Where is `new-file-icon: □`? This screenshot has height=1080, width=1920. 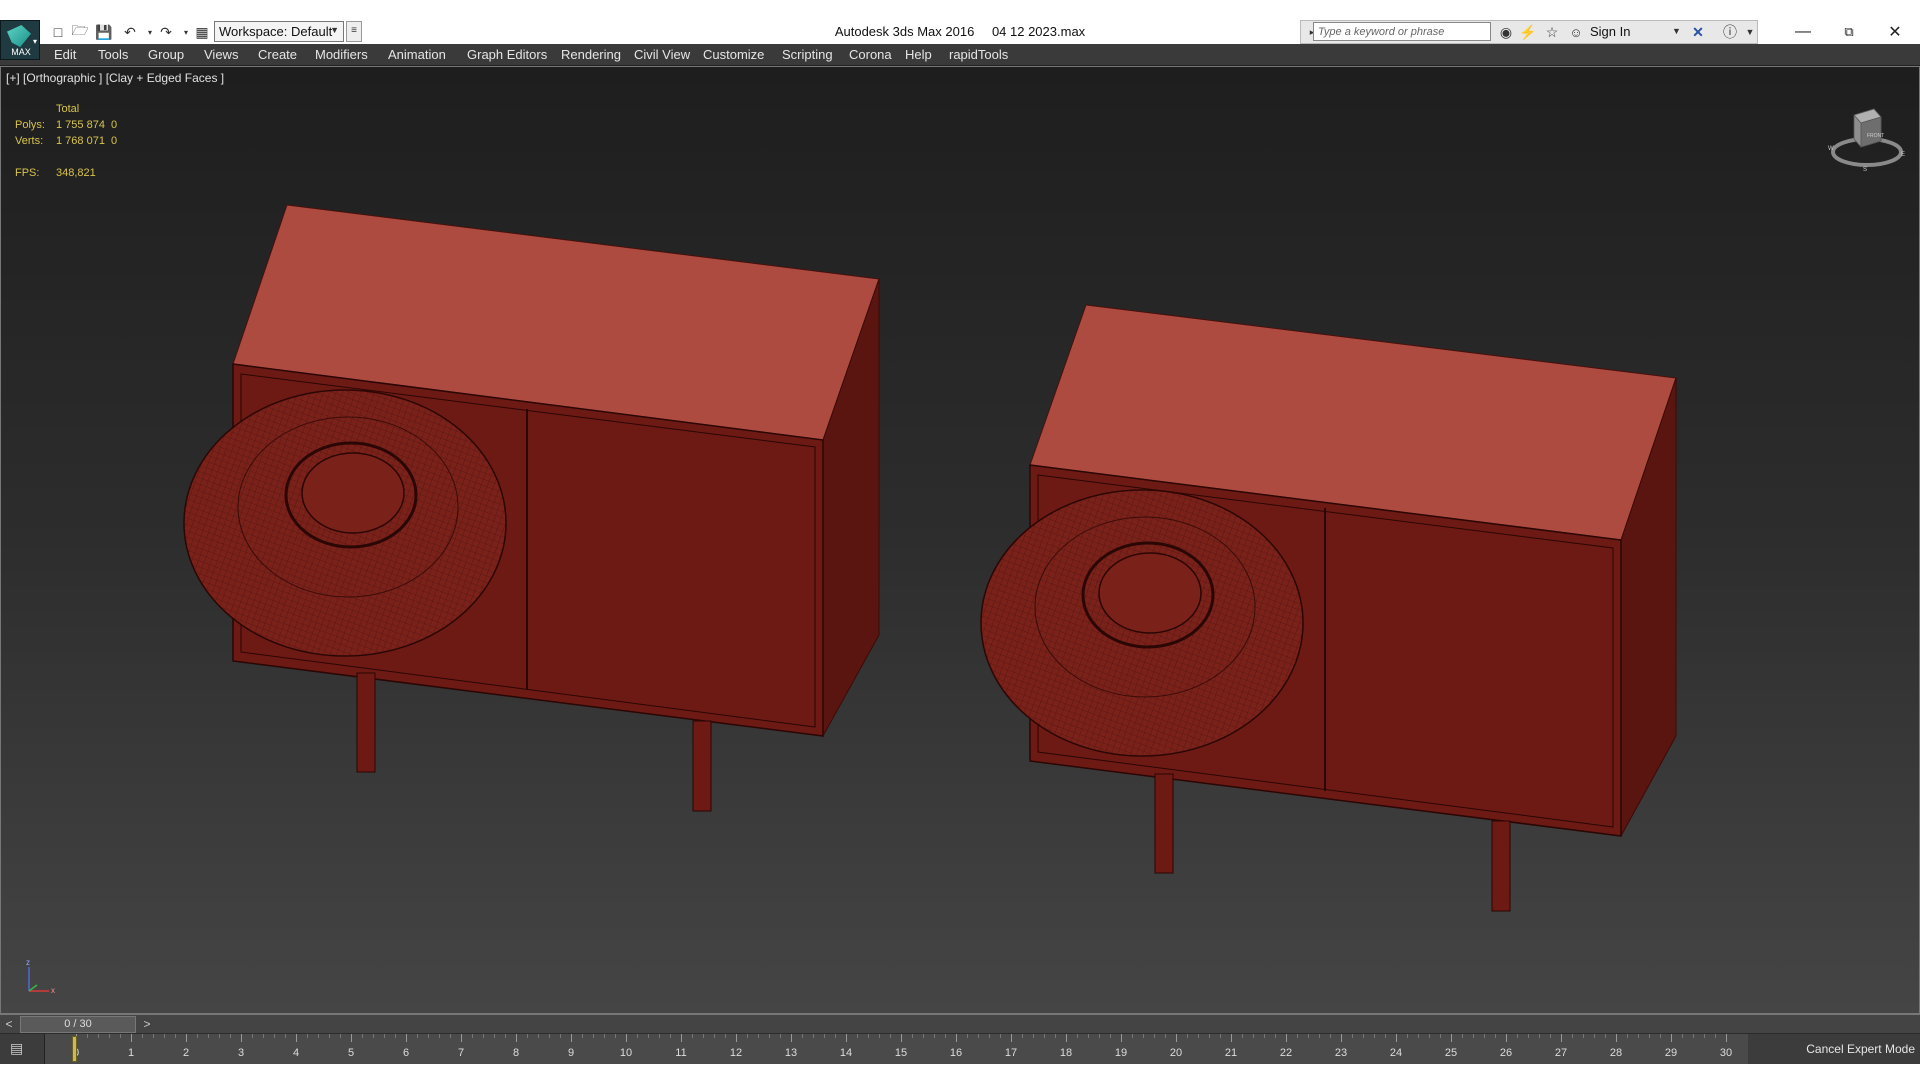 new-file-icon: □ is located at coordinates (58, 32).